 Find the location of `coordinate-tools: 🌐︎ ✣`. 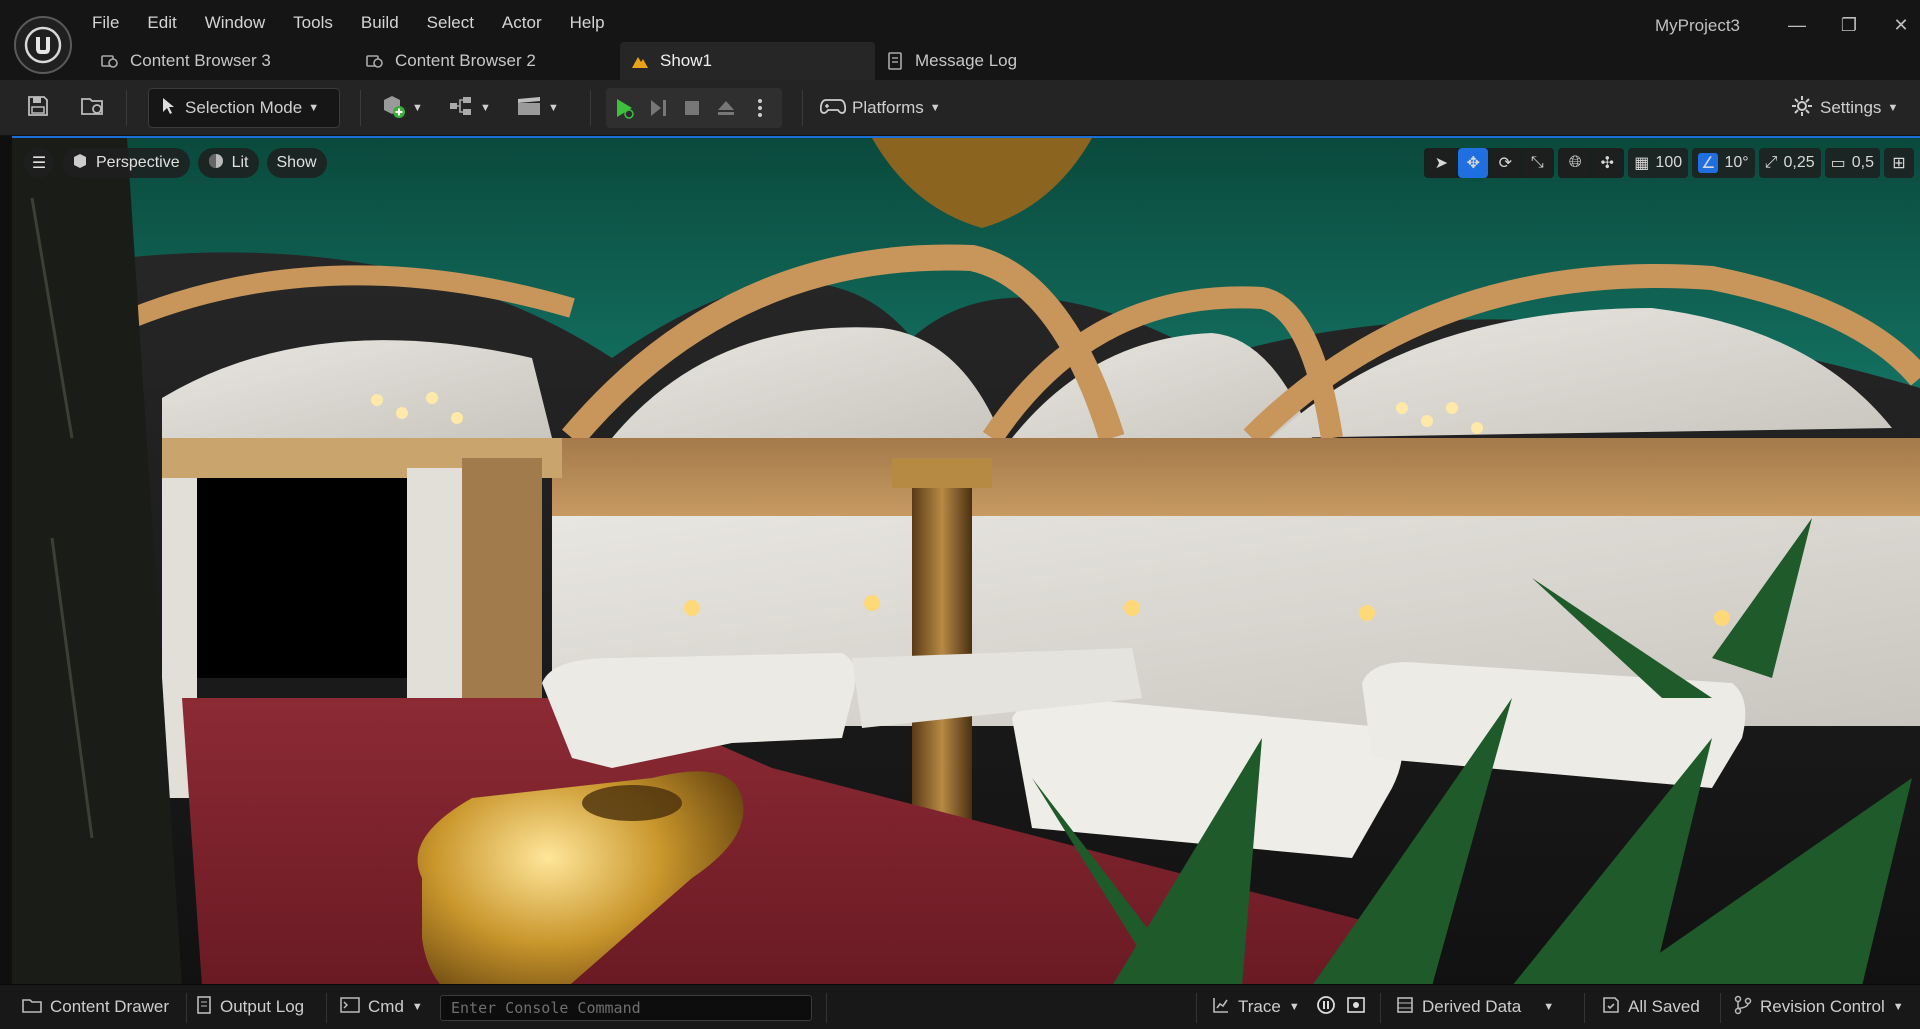

coordinate-tools: 🌐︎ ✣ is located at coordinates (1591, 163).